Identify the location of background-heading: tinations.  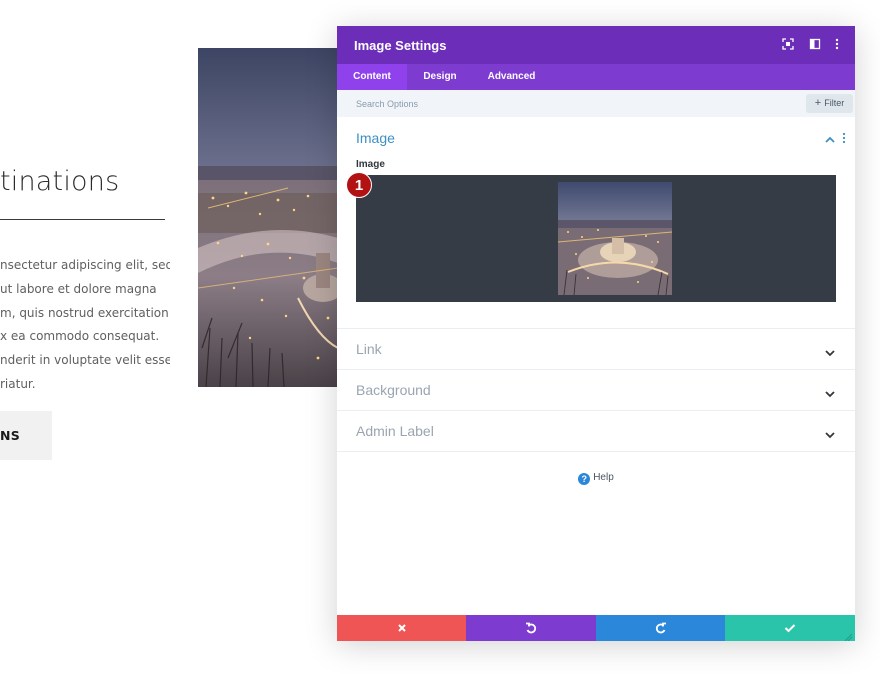
(60, 181).